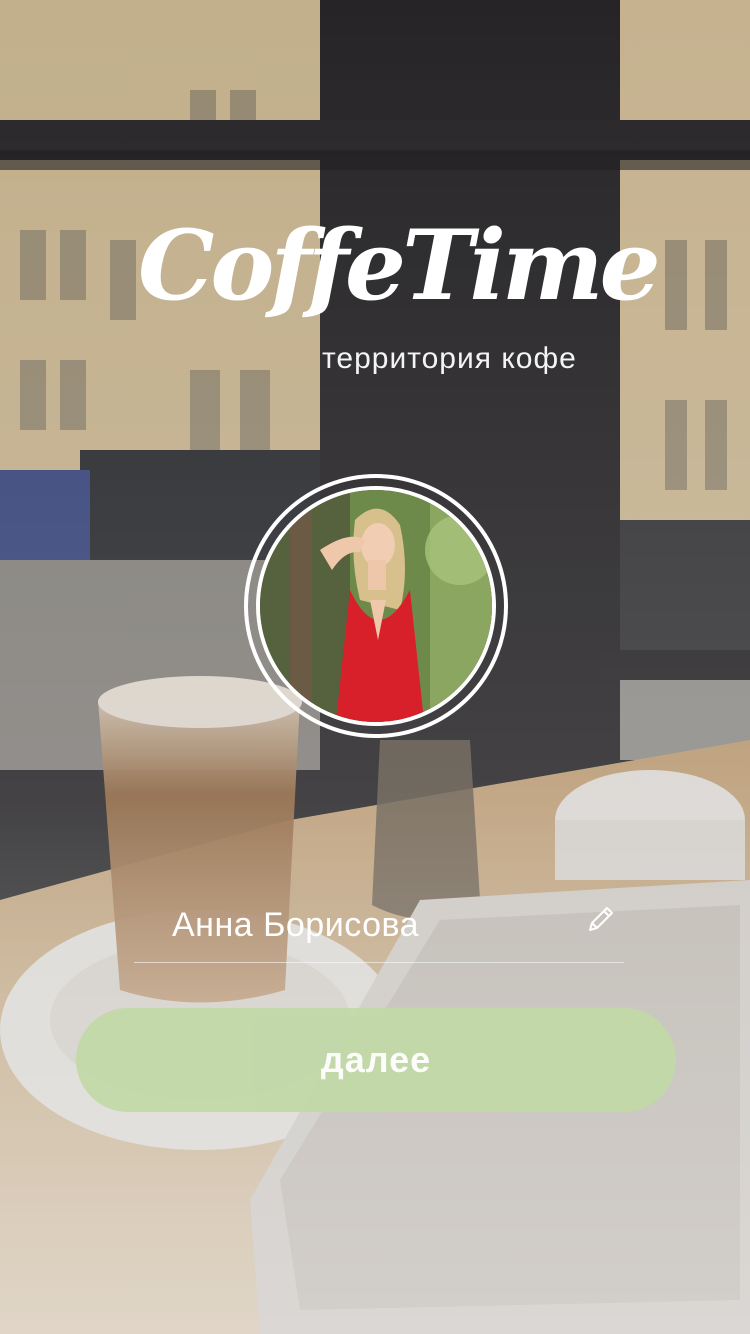 The height and width of the screenshot is (1334, 750). Describe the element at coordinates (600, 920) in the screenshot. I see `pencil-icon` at that location.